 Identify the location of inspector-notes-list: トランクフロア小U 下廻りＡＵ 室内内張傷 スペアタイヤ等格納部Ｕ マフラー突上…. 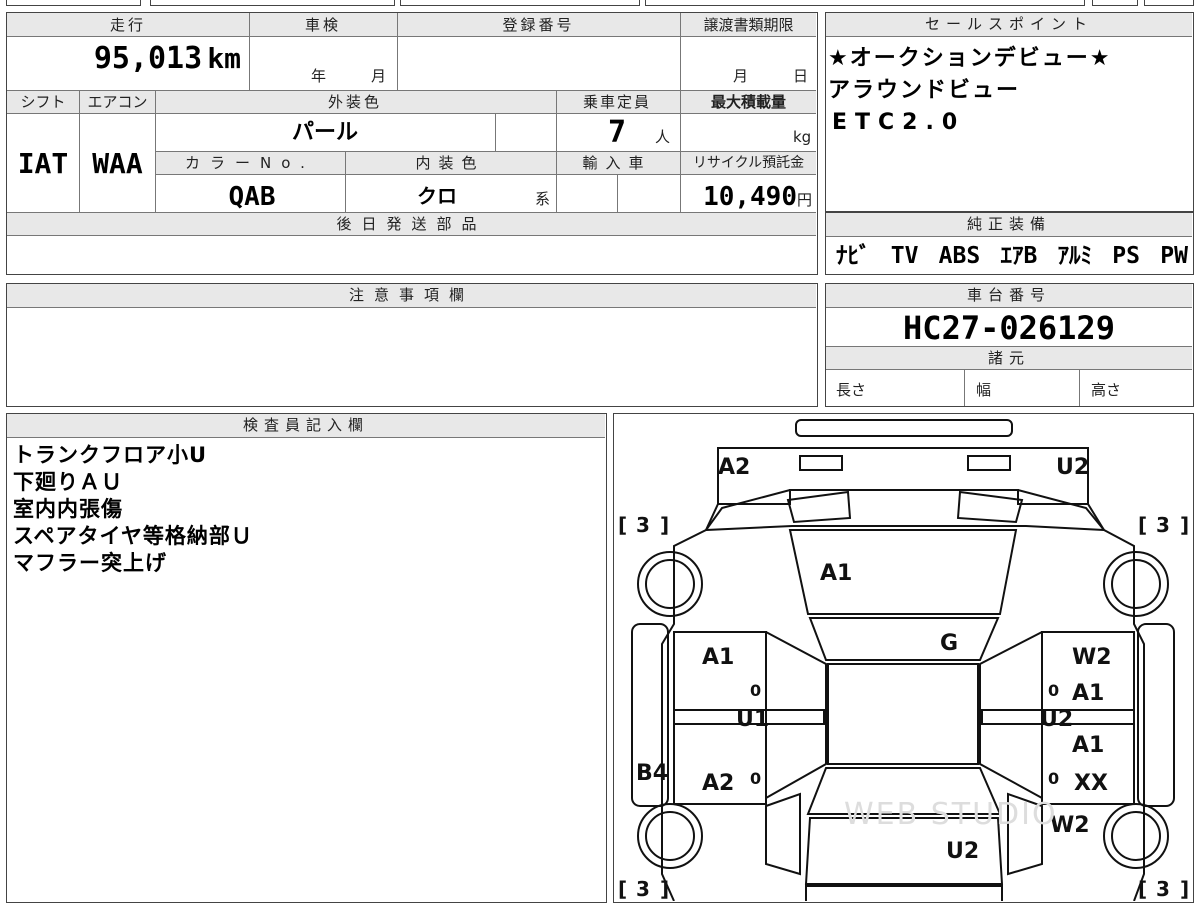
(133, 509).